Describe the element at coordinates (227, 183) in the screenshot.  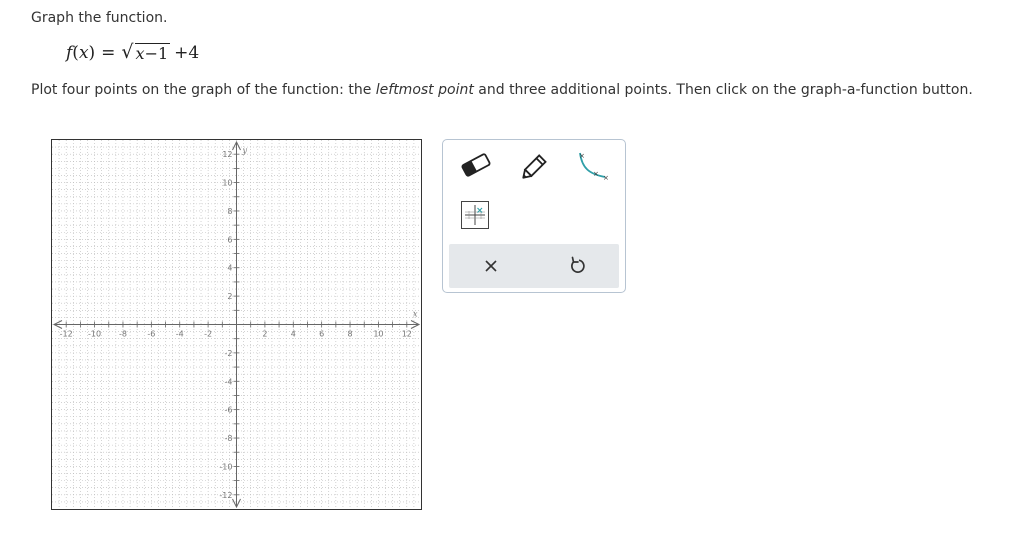
I see `y-tick-label: 10` at that location.